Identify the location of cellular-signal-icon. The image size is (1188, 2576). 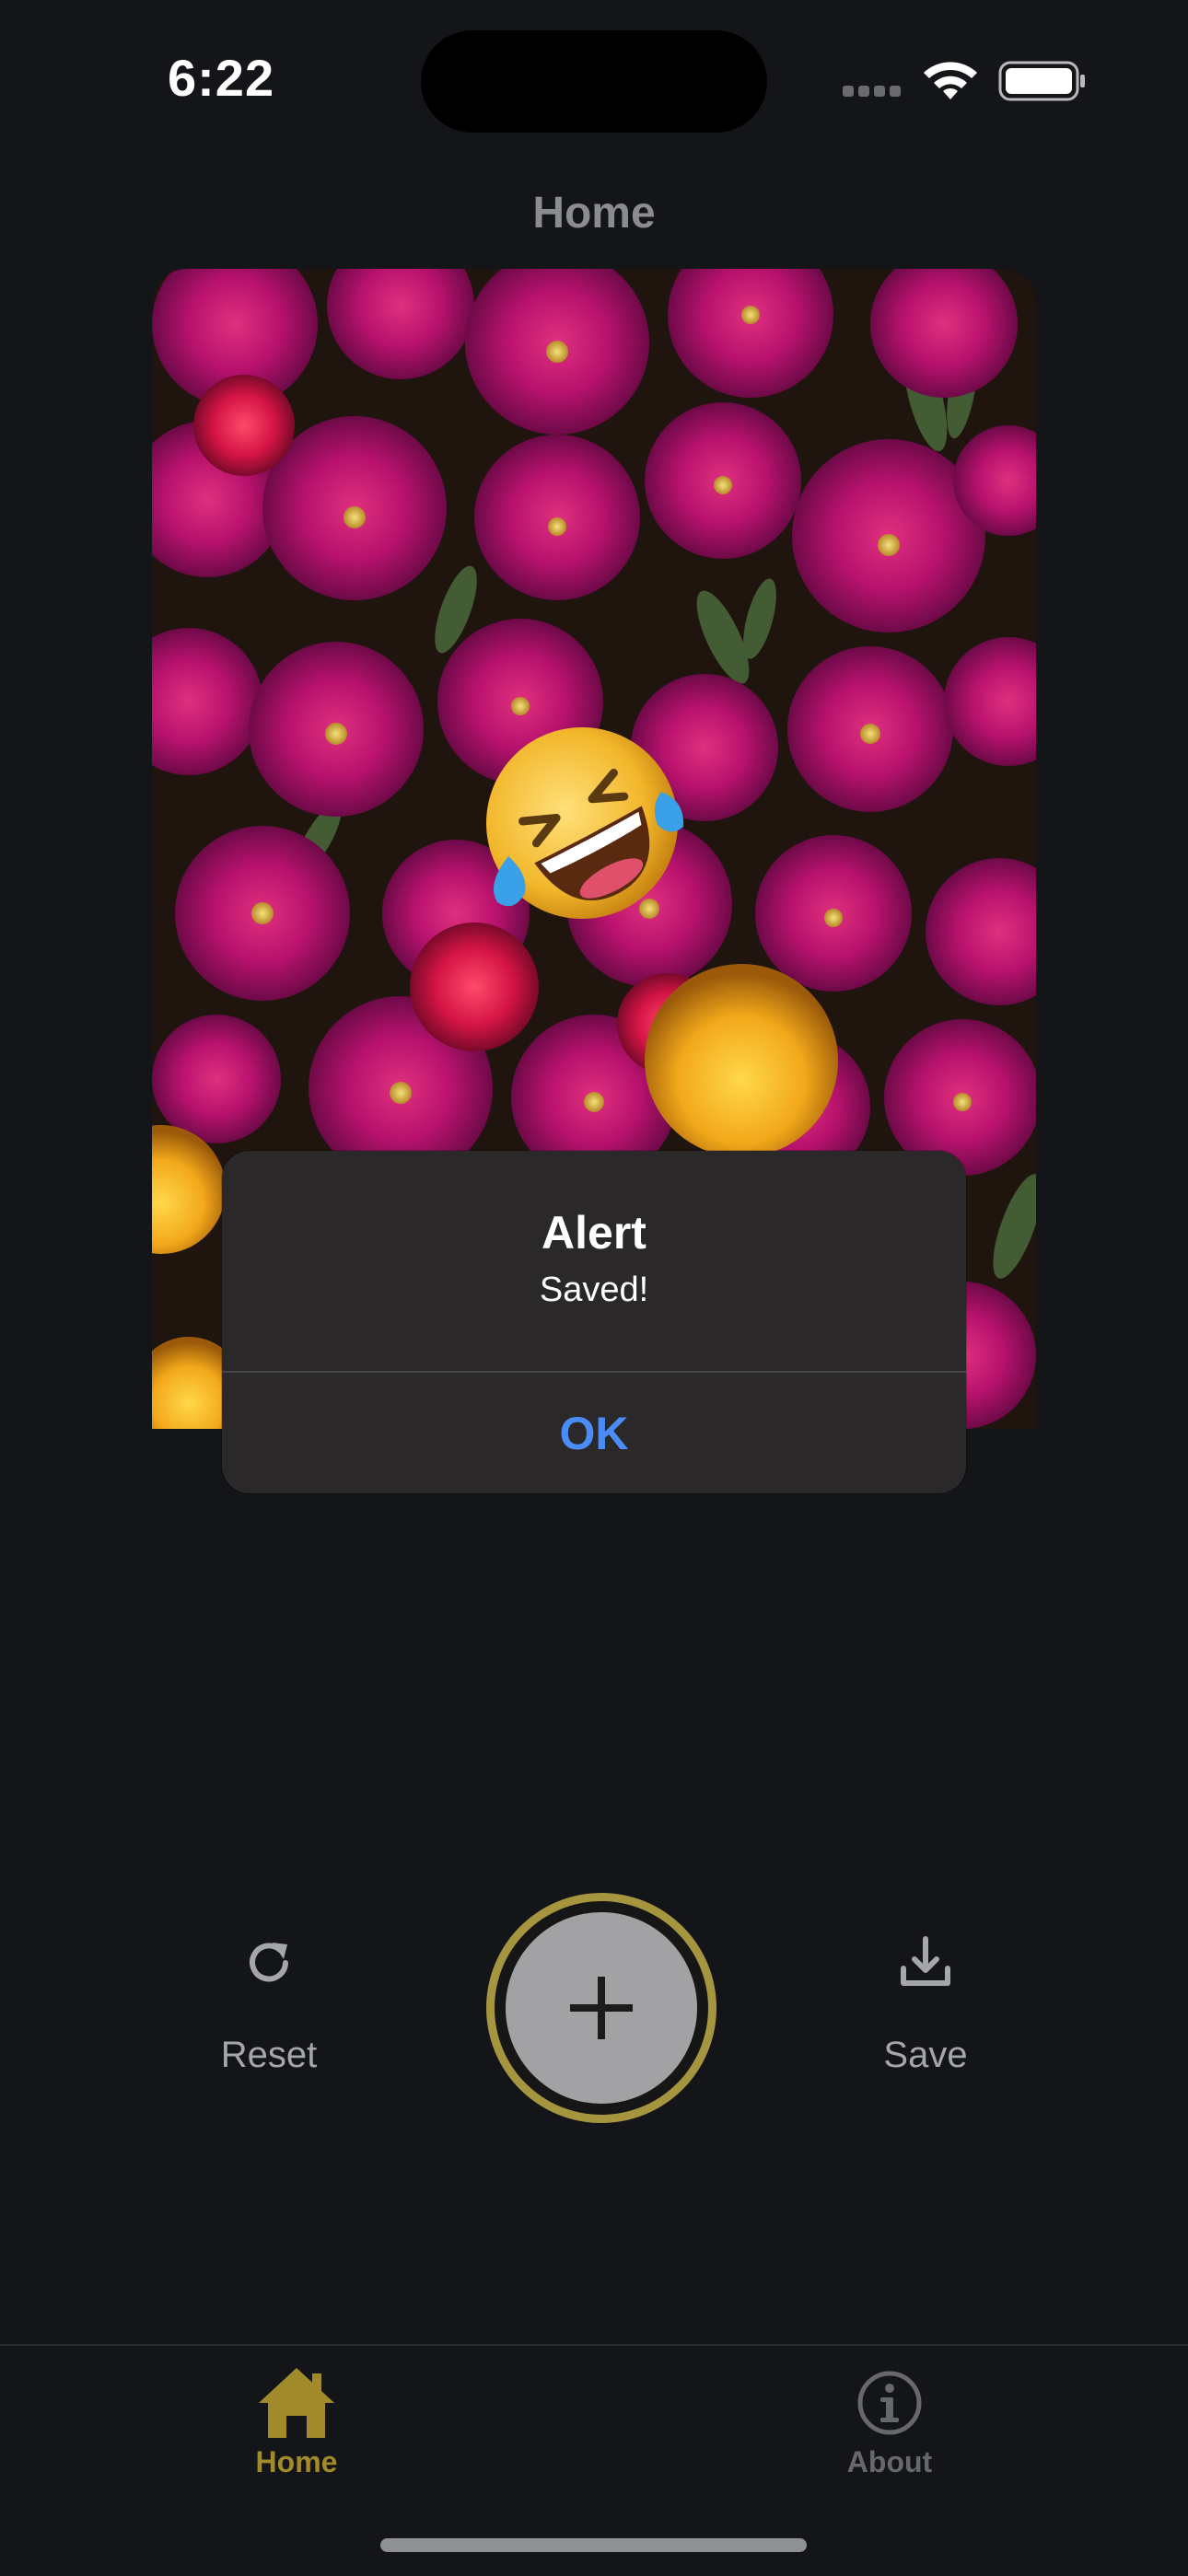
(874, 91).